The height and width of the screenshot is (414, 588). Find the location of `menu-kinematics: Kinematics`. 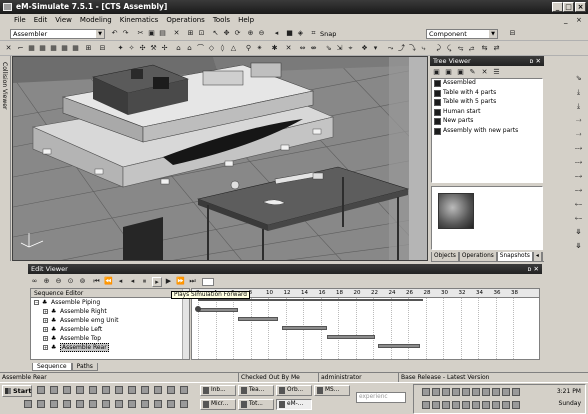

menu-kinematics: Kinematics is located at coordinates (139, 21).